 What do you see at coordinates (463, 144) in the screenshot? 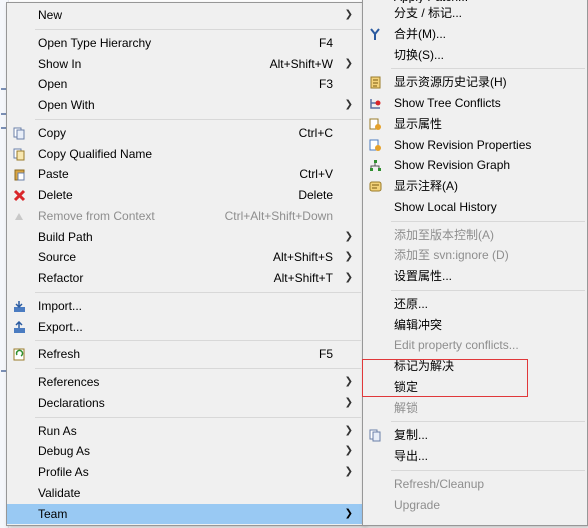
I see `menu-item-label: Show Revision Properties` at bounding box center [463, 144].